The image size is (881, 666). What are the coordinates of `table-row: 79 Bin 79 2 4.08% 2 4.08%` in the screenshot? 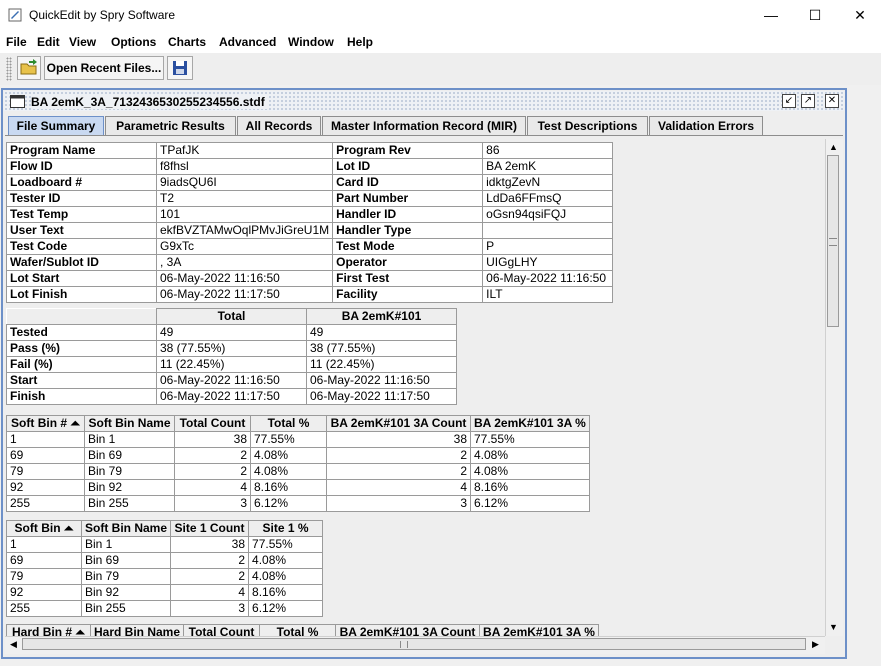 It's located at (298, 471).